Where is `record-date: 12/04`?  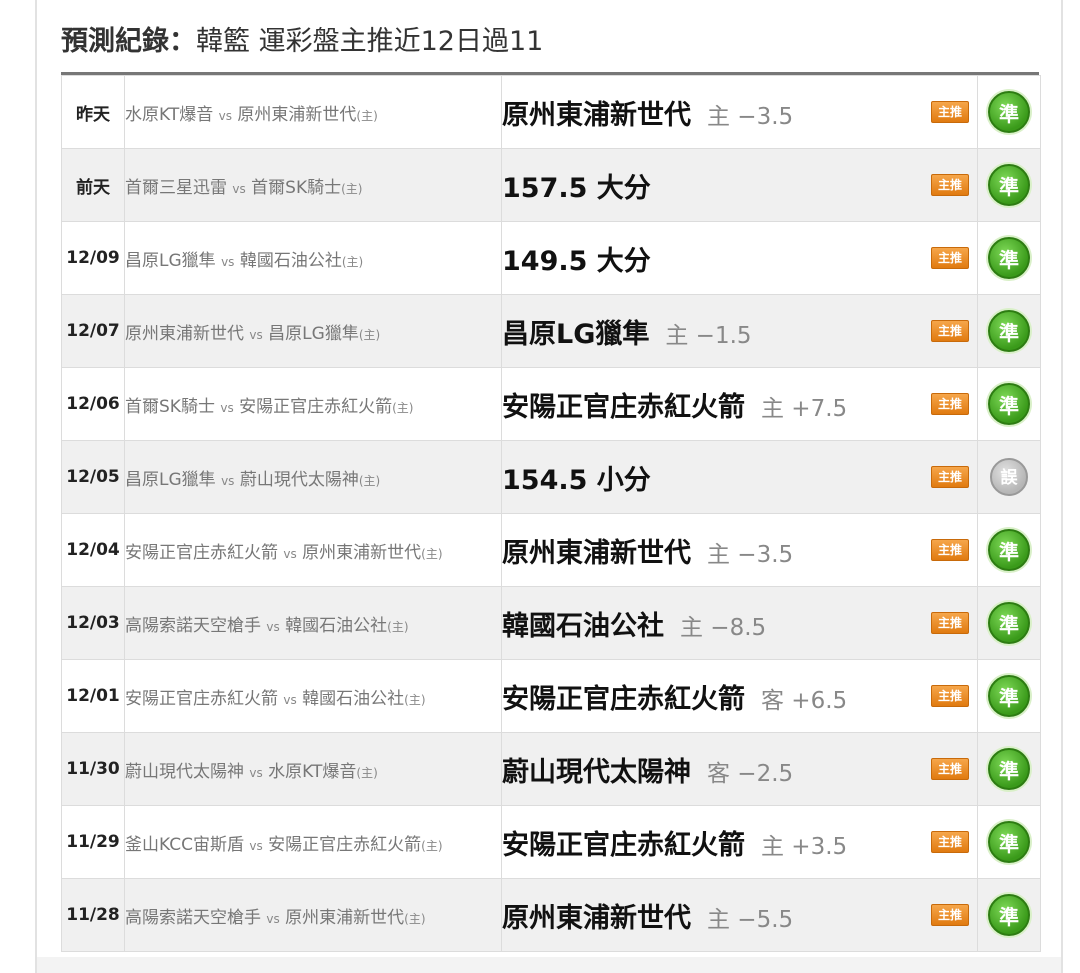 record-date: 12/04 is located at coordinates (93, 550).